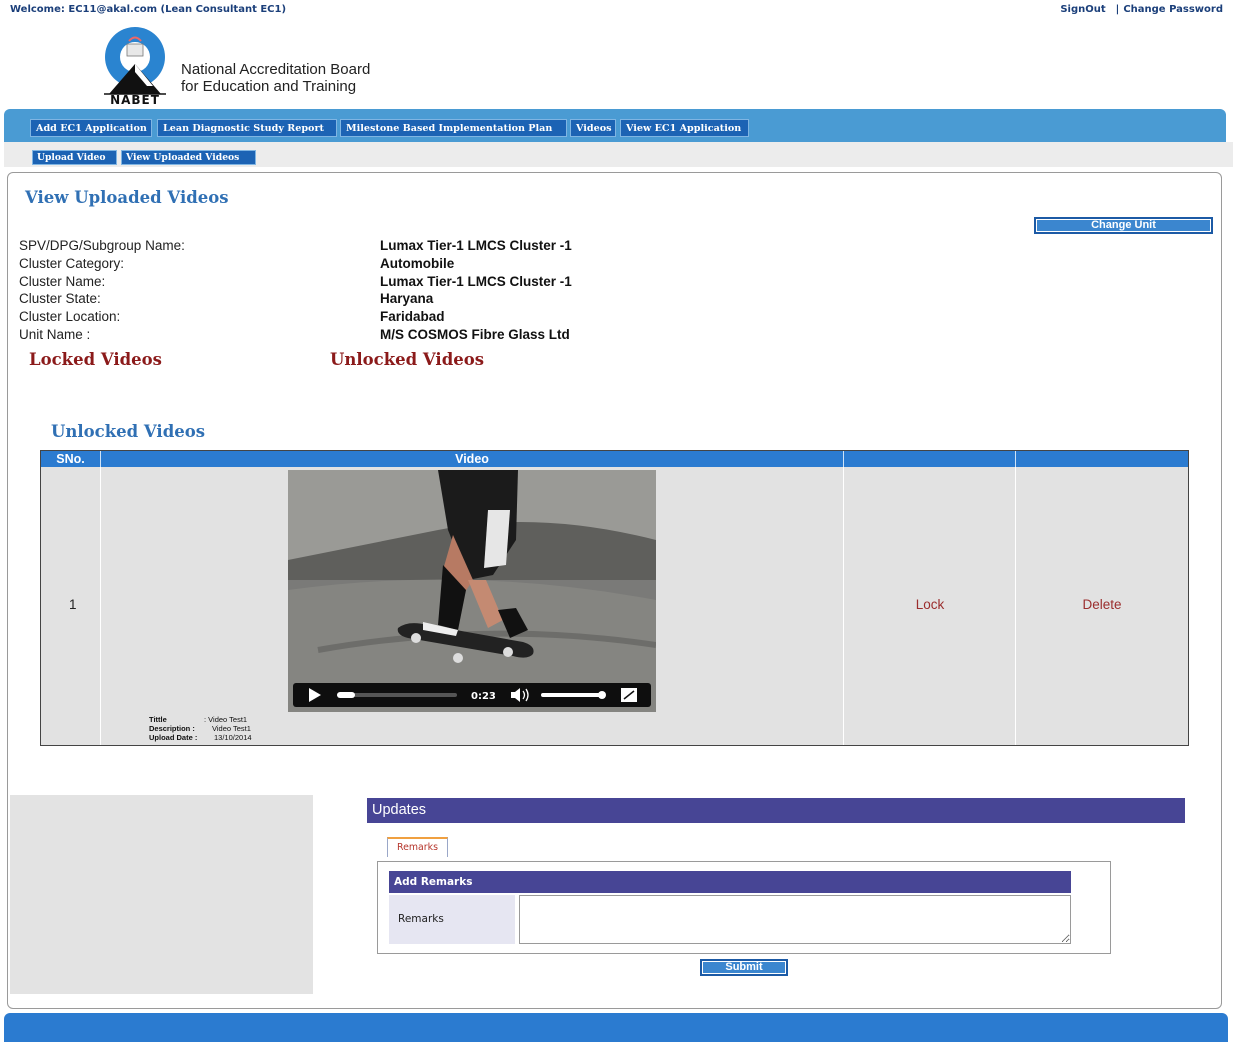 The width and height of the screenshot is (1233, 1042). I want to click on info-value-spv: Lumax Tier-1 LMCS Cluster -1, so click(476, 245).